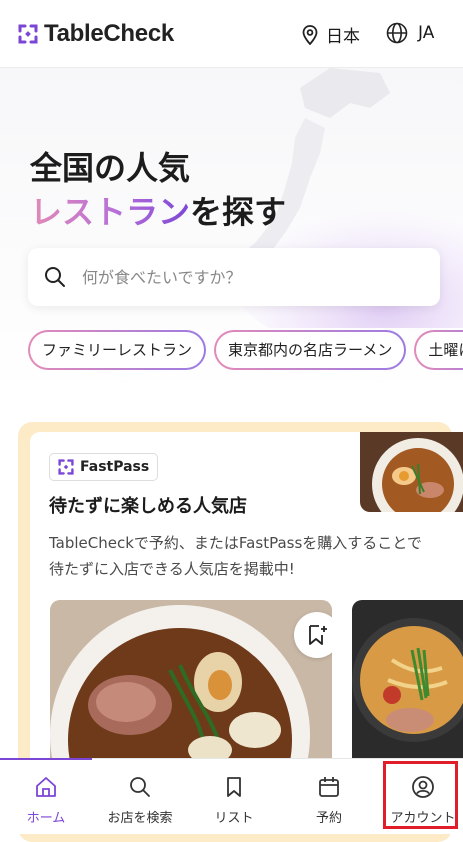  I want to click on fastpass-logo-icon, so click(66, 467).